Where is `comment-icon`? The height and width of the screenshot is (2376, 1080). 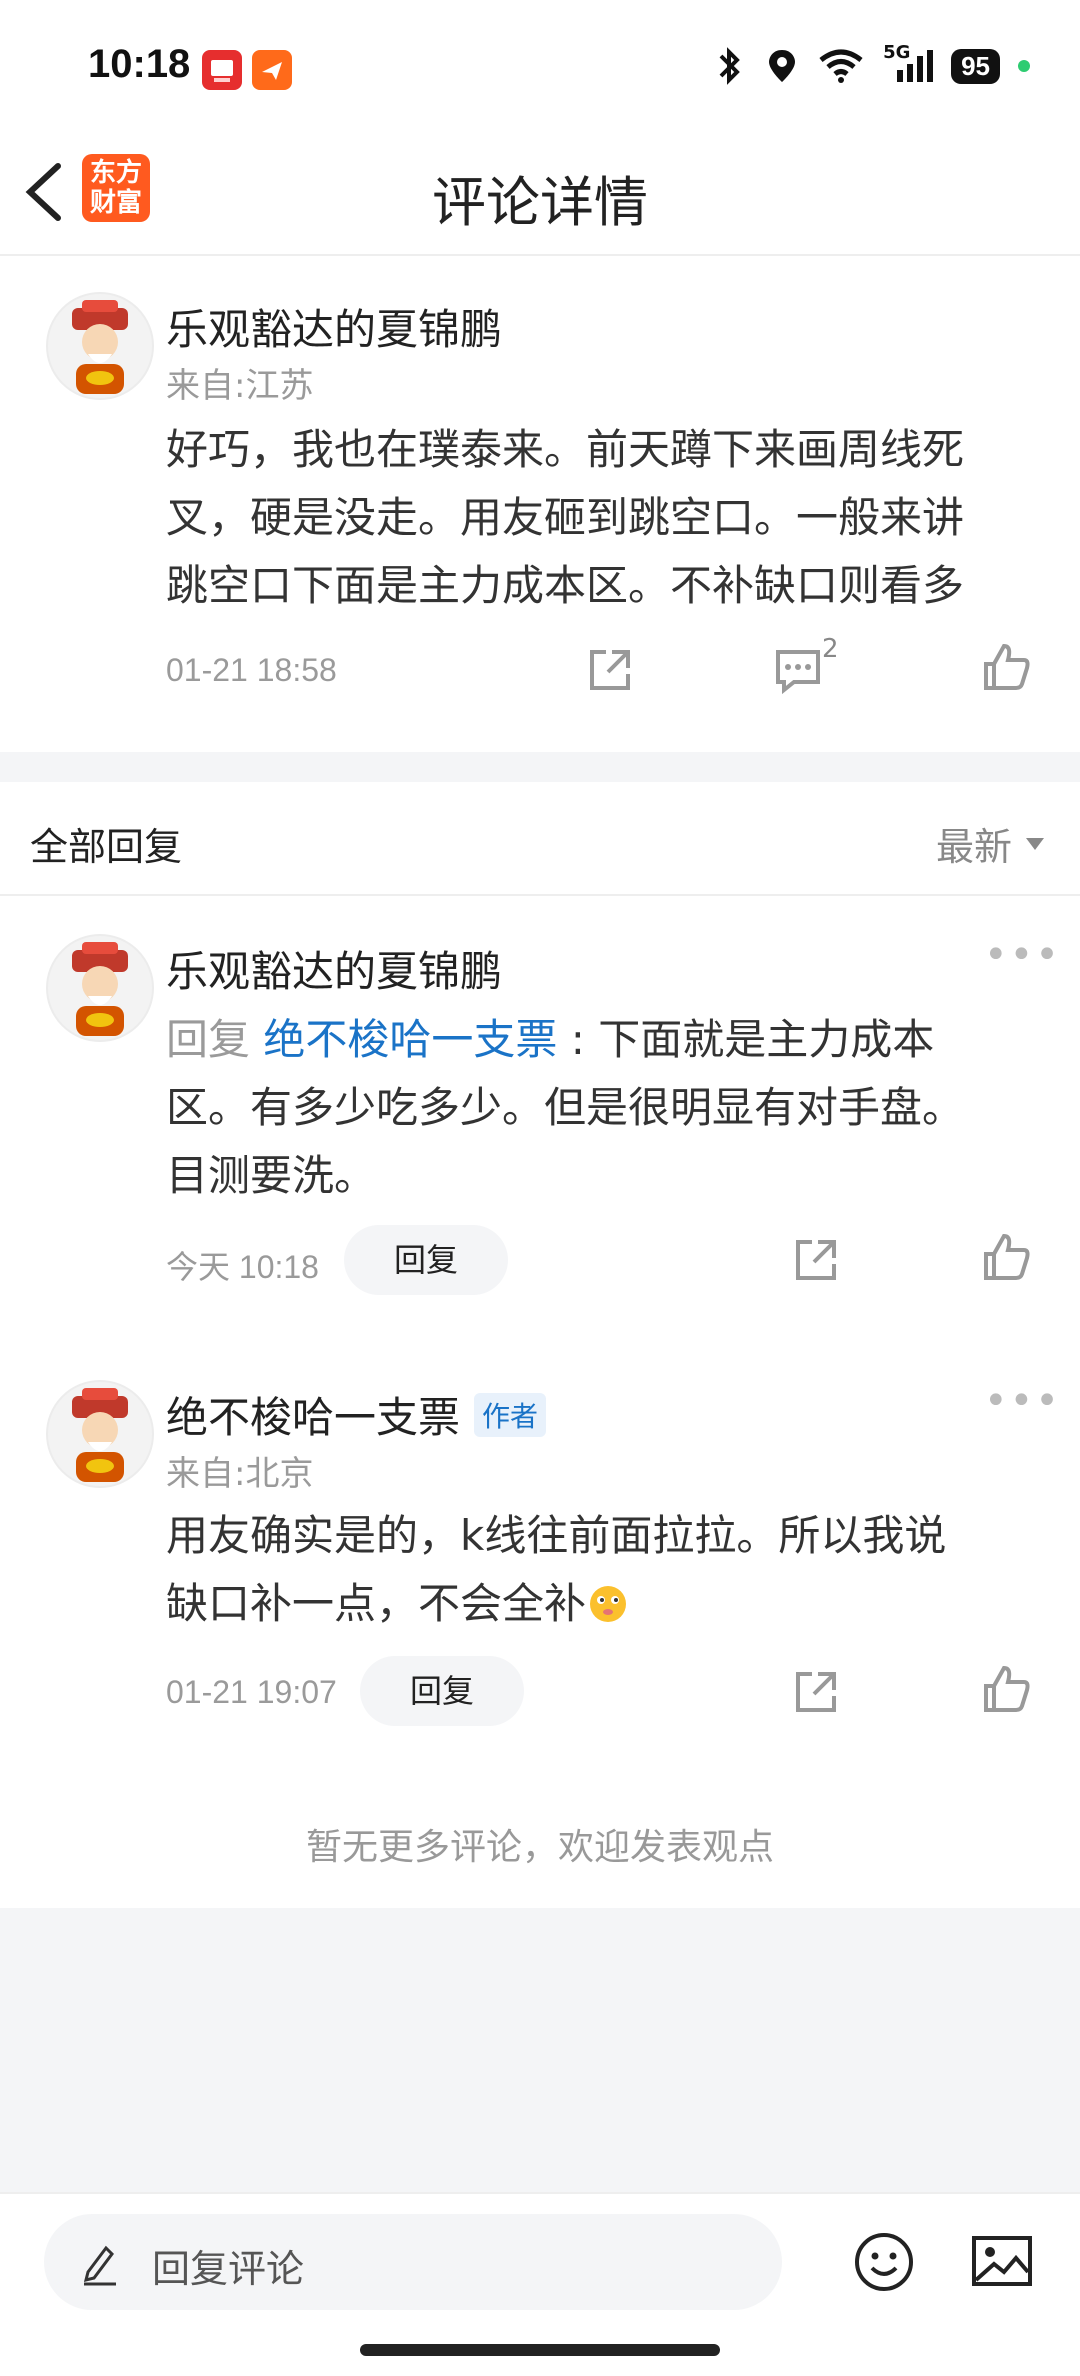 comment-icon is located at coordinates (798, 672).